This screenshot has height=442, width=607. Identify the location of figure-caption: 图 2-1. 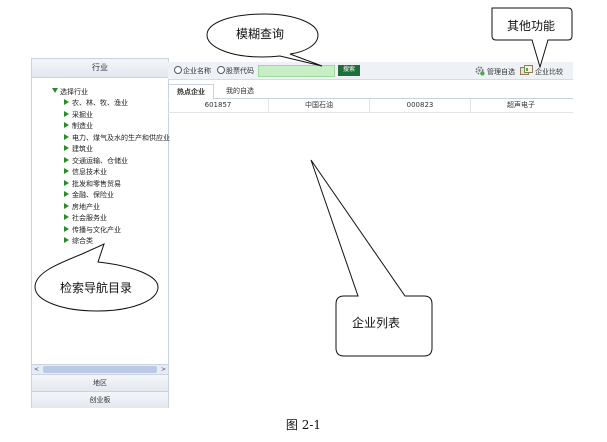
(303, 425).